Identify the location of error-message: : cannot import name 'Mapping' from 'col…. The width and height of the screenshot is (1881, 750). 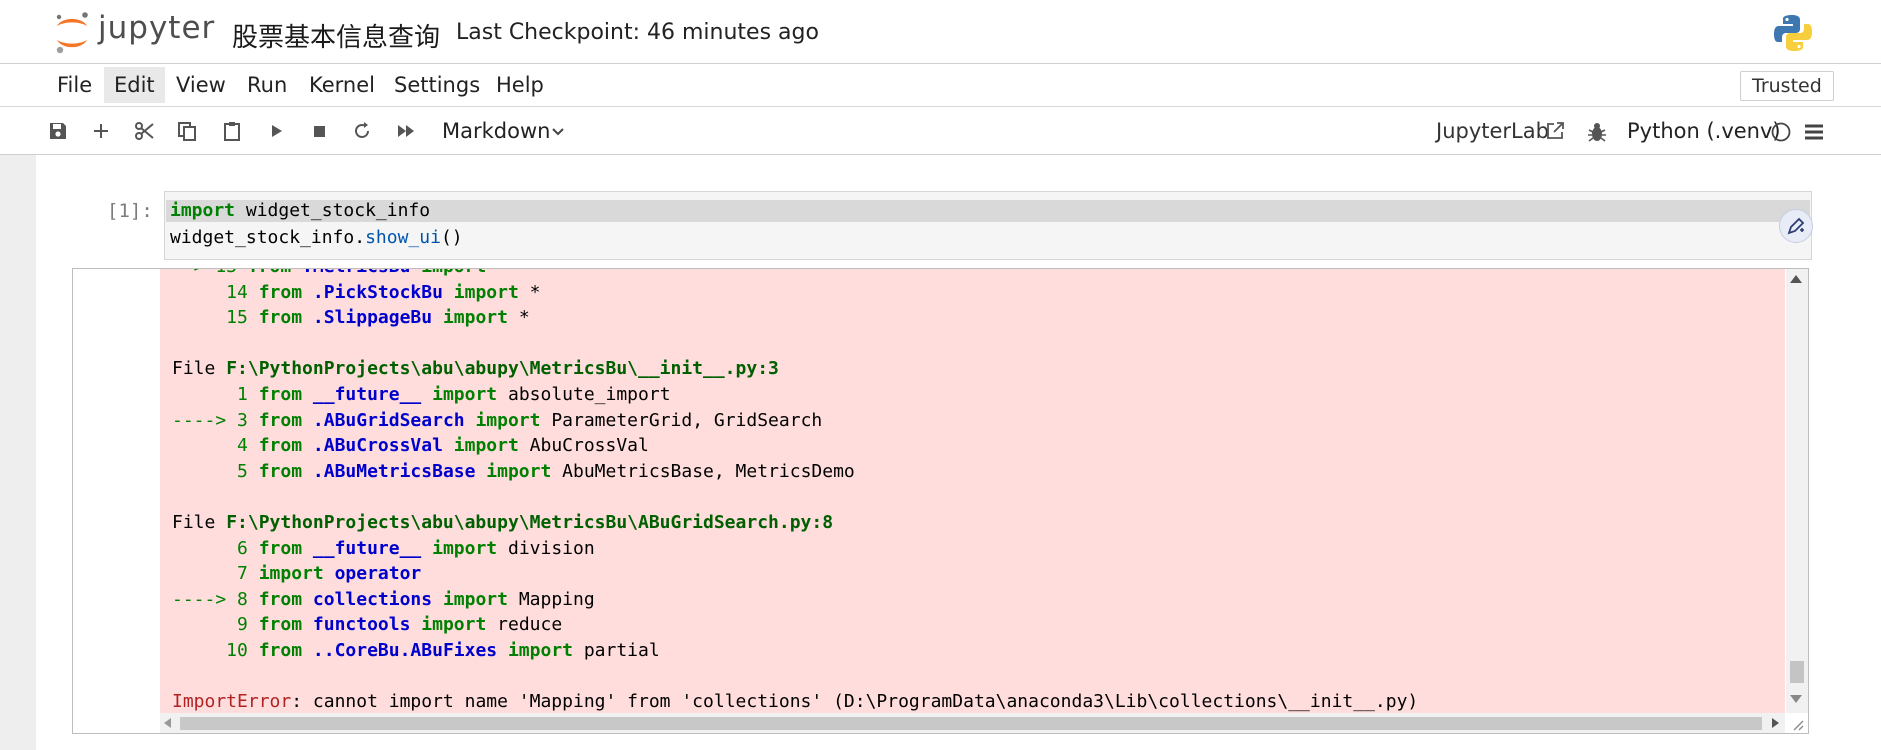
(855, 702).